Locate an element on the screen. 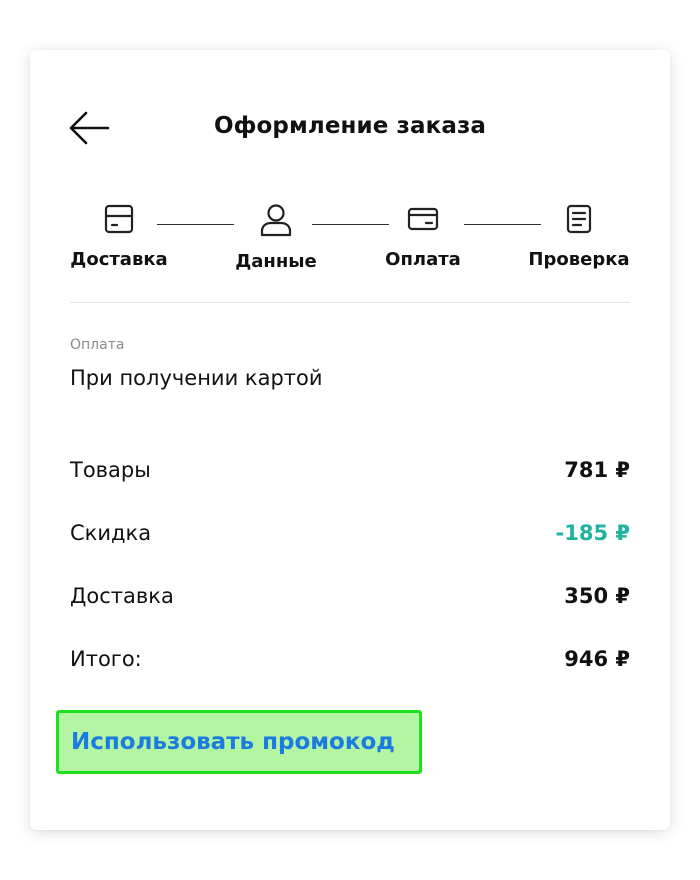  payment-method-label: Оплата is located at coordinates (97, 345).